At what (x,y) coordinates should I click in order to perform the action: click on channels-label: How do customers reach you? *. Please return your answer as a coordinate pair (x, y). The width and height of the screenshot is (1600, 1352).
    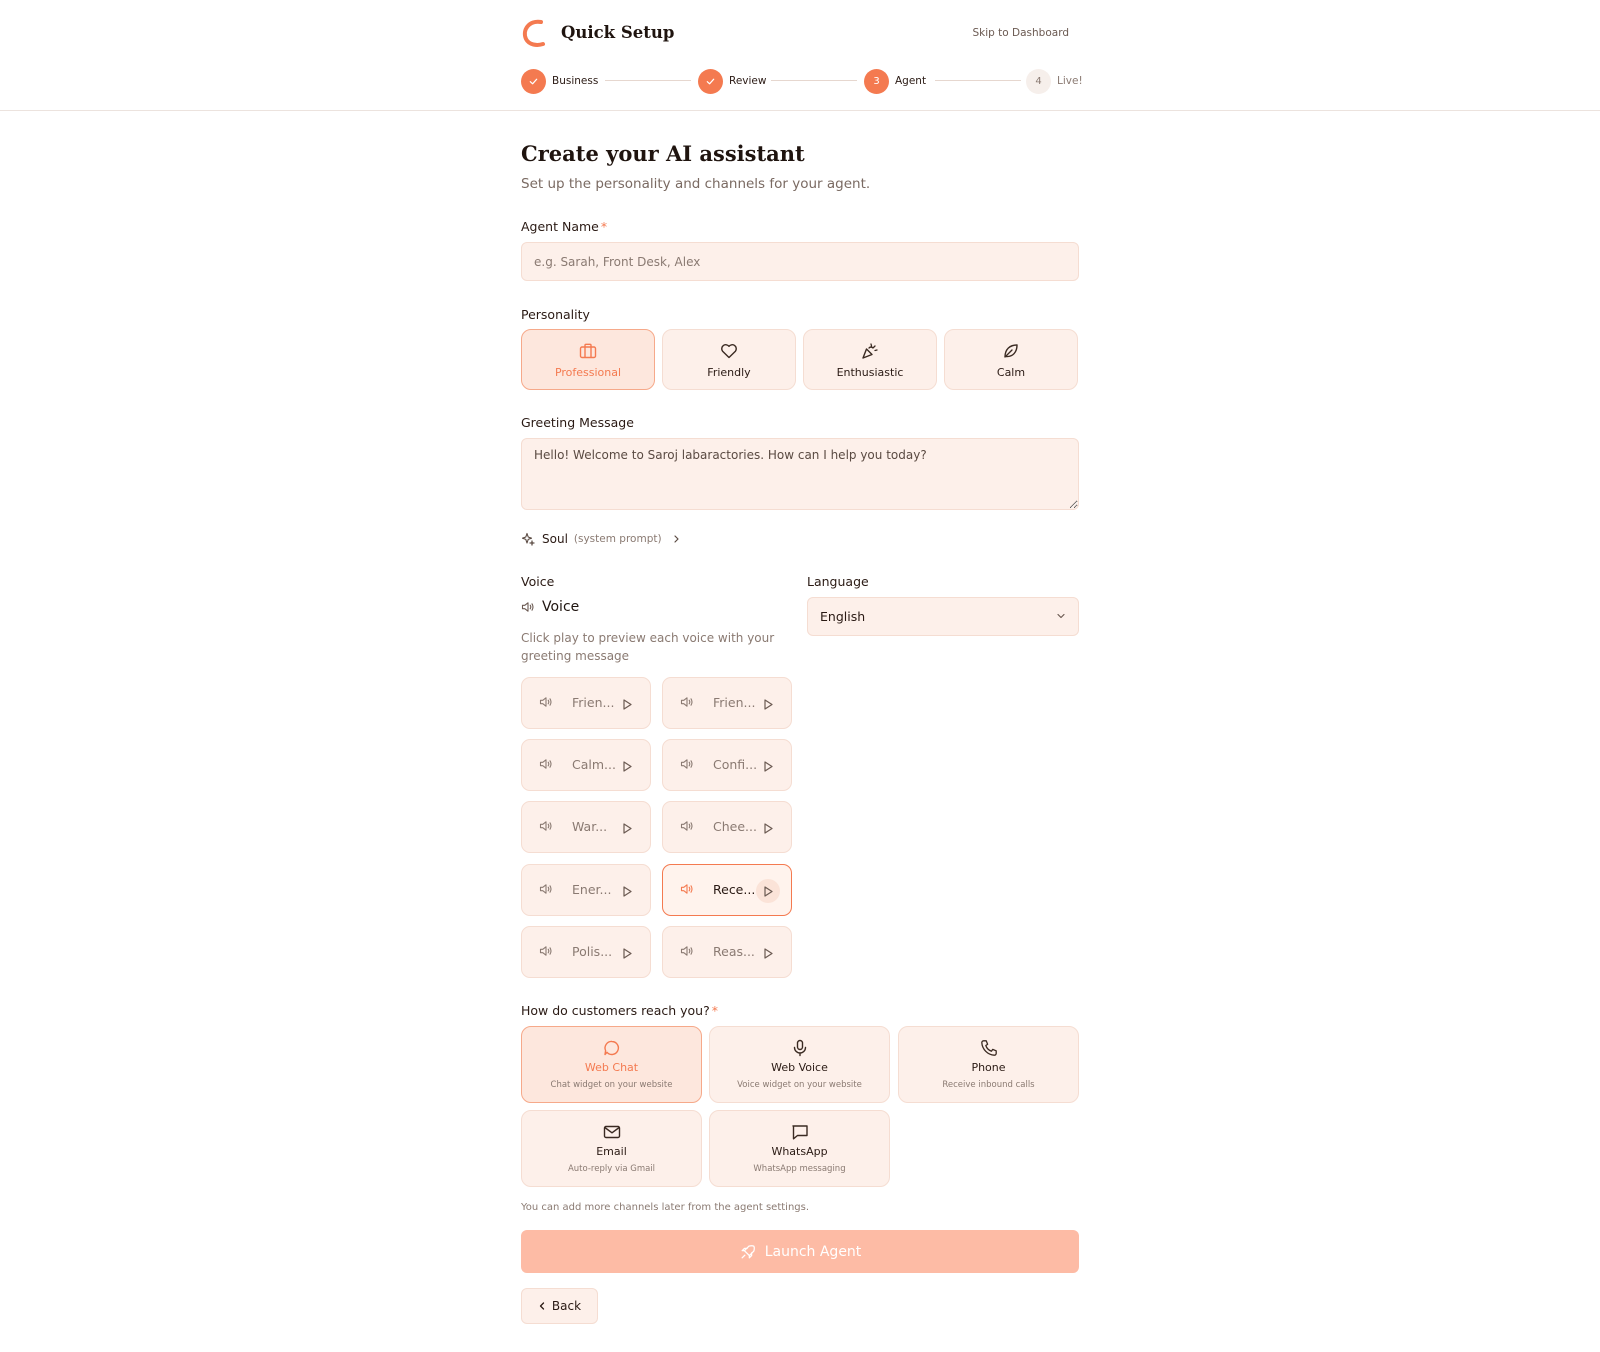
    Looking at the image, I should click on (619, 1010).